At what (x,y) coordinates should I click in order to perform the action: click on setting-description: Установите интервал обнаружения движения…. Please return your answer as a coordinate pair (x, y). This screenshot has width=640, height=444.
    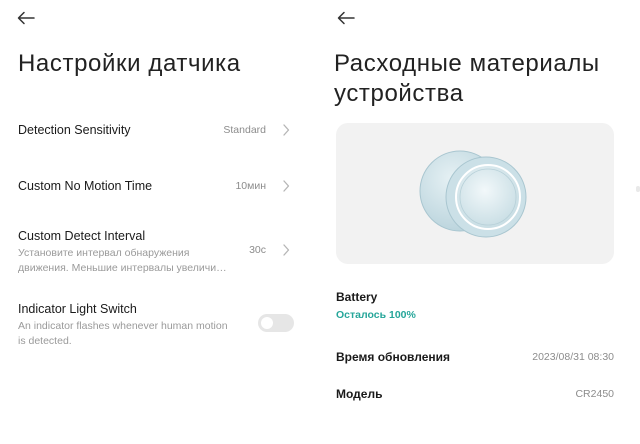
    Looking at the image, I should click on (122, 260).